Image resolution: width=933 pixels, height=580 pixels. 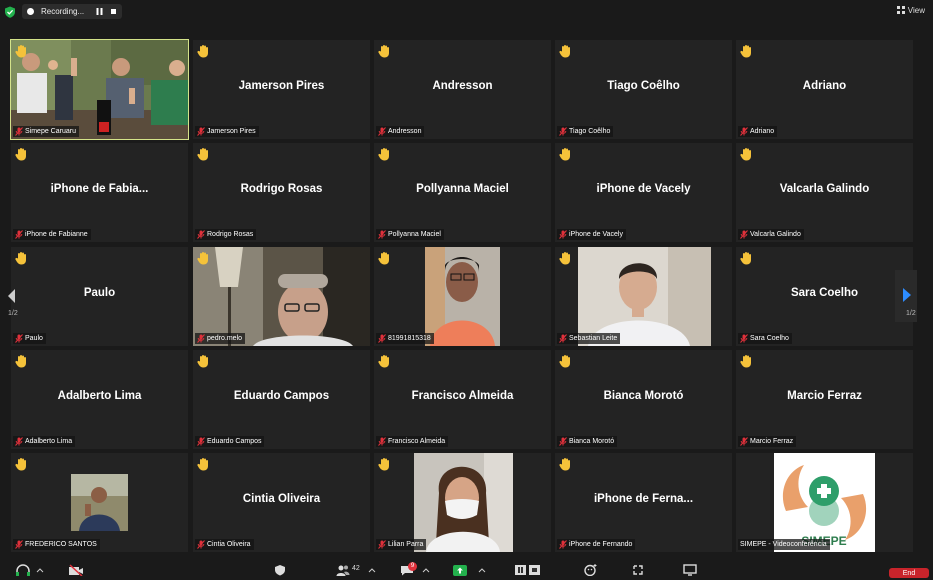 What do you see at coordinates (34, 338) in the screenshot?
I see `participant-label-text: Paulo` at bounding box center [34, 338].